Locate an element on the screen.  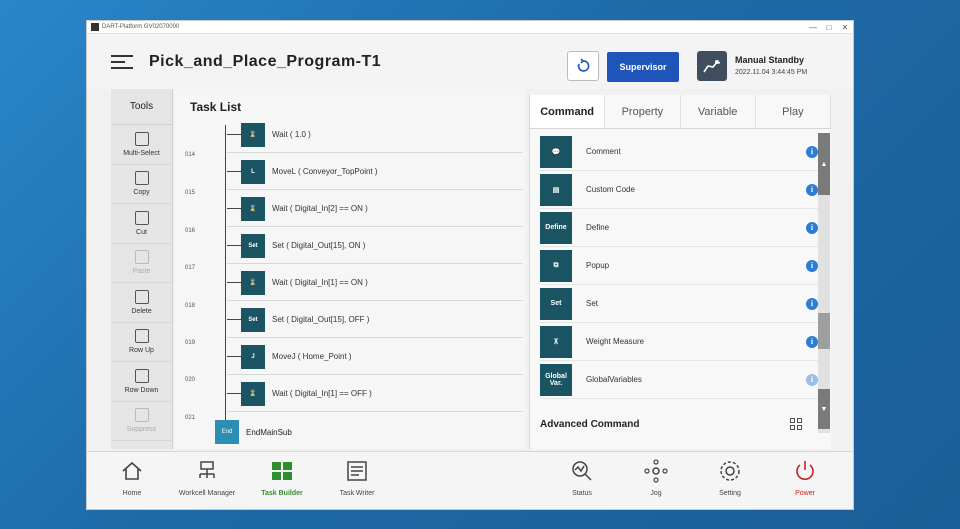
multi-select-icon is located at coordinates (141, 138).